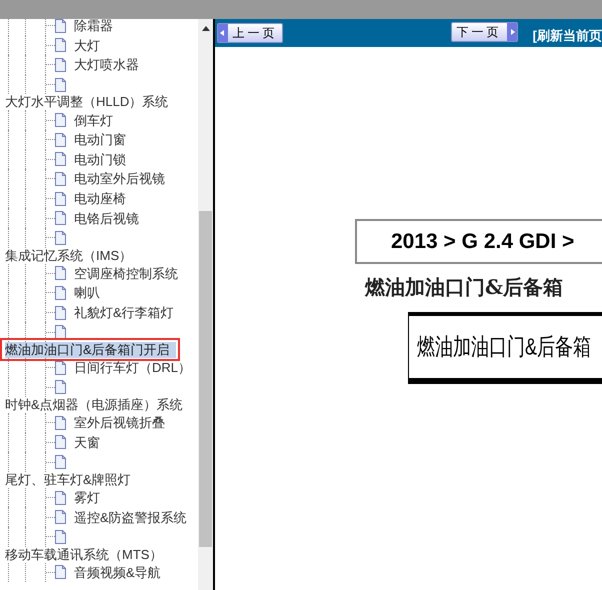  What do you see at coordinates (464, 287) in the screenshot?
I see `document-heading: 燃油加油口门&后备箱` at bounding box center [464, 287].